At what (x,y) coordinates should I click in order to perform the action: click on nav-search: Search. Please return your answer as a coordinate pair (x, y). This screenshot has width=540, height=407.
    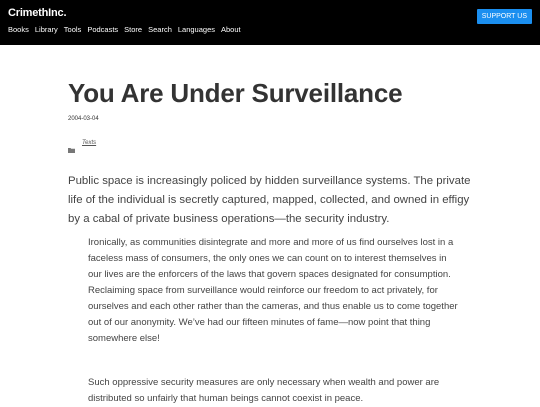
    Looking at the image, I should click on (160, 29).